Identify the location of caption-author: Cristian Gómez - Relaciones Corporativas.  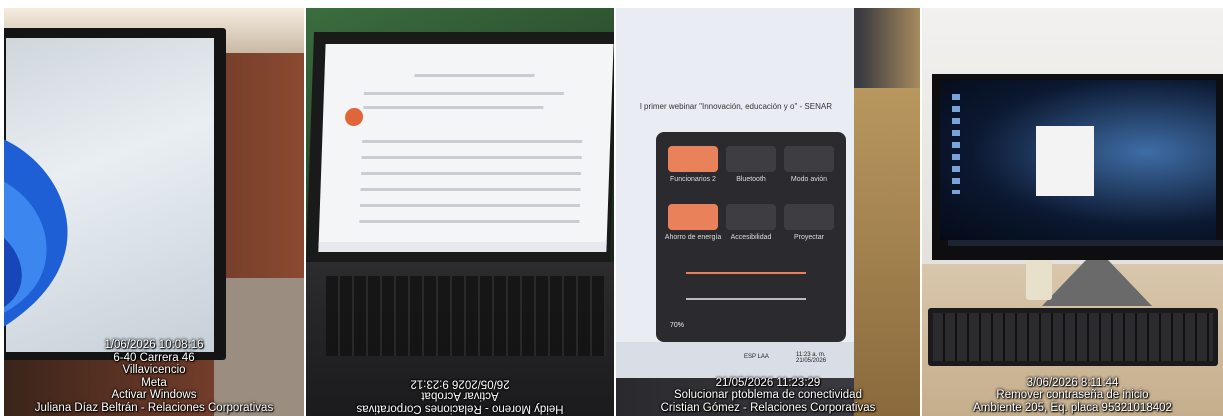
(768, 407).